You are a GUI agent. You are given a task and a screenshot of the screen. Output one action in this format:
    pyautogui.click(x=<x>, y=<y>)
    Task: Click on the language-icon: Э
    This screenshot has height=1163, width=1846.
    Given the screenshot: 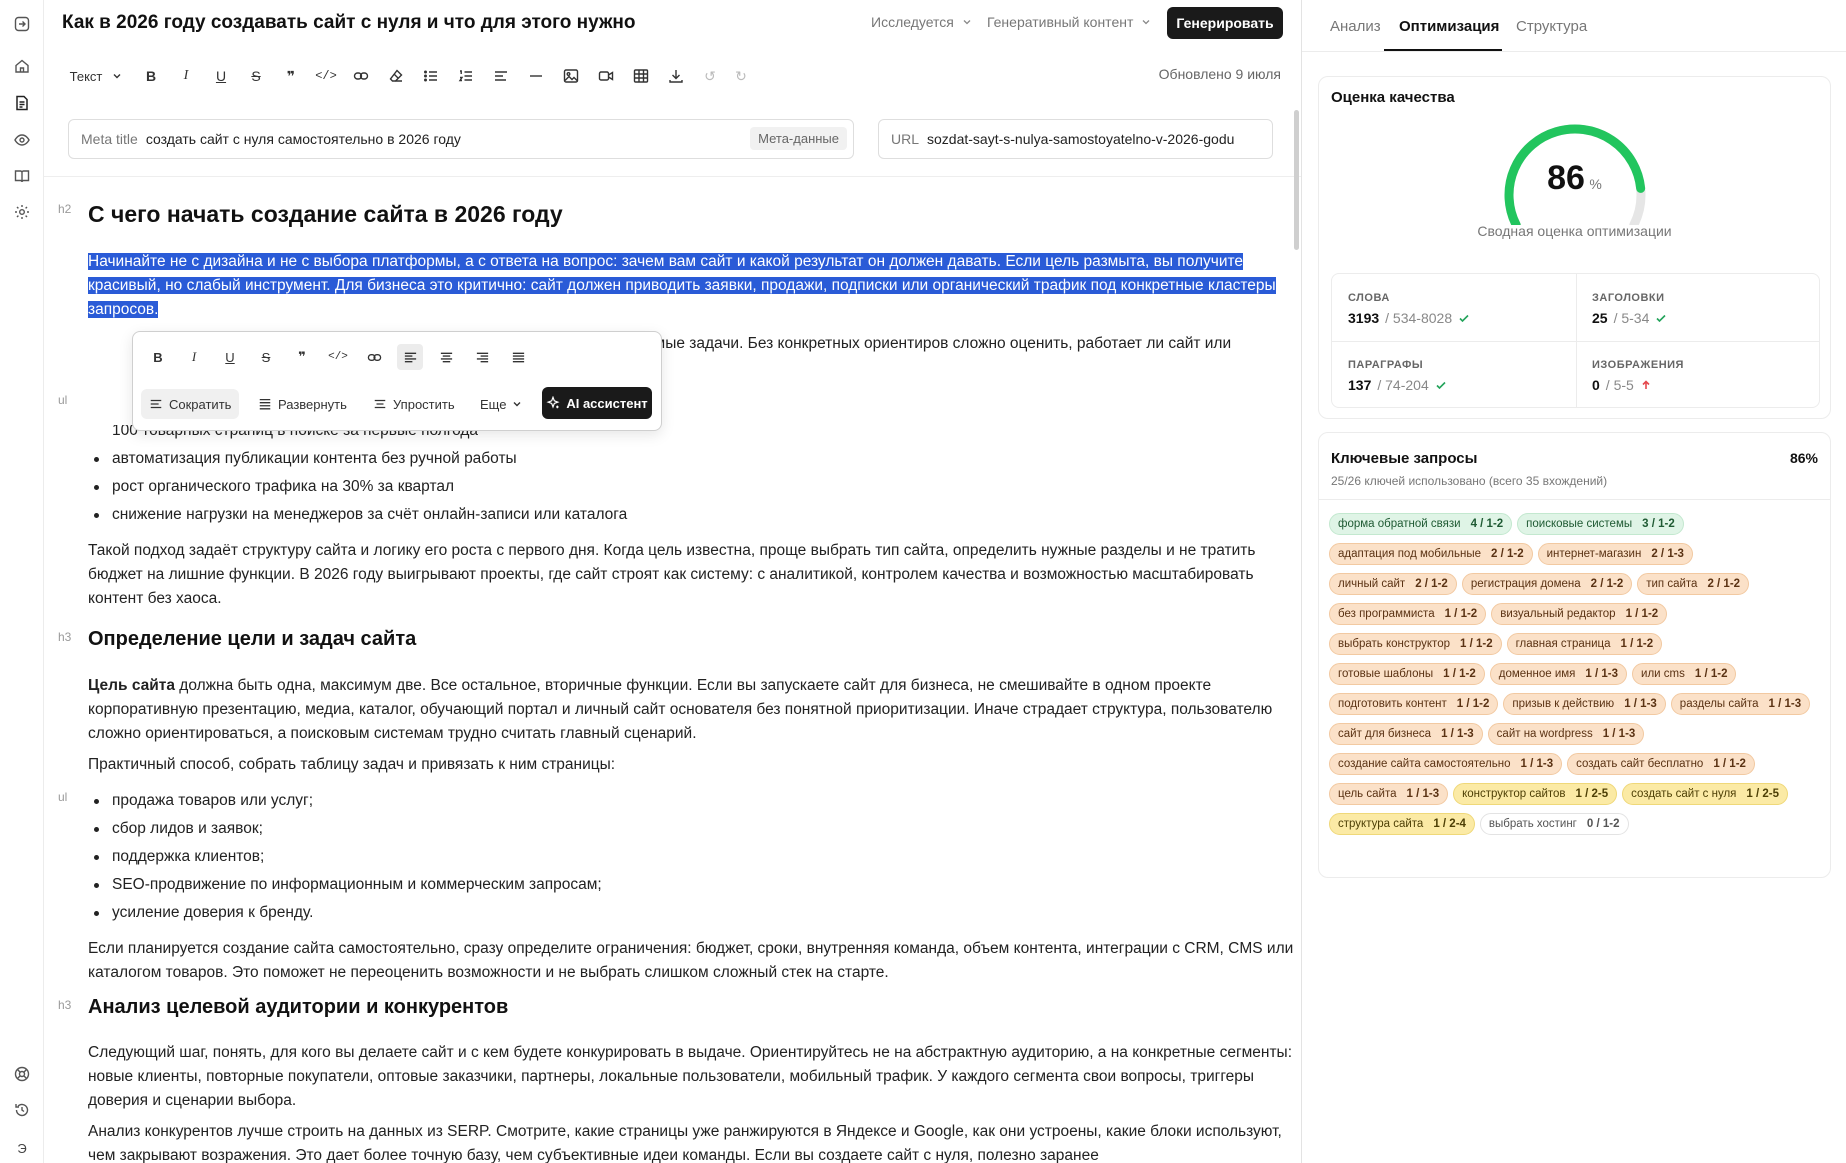 What is the action you would take?
    pyautogui.click(x=22, y=1148)
    